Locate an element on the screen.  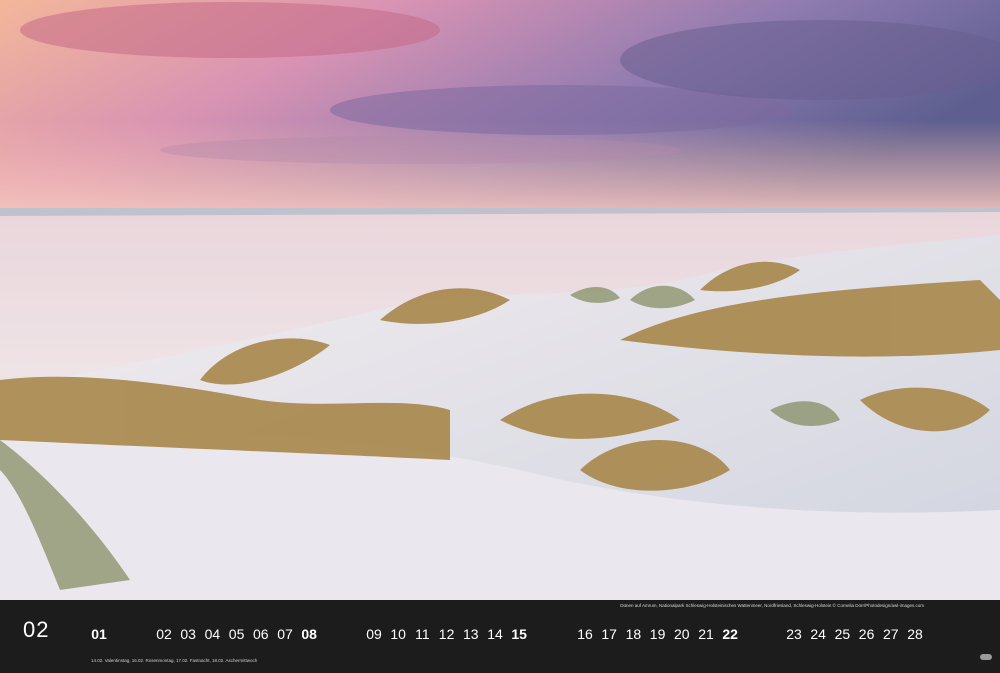
day-07: 07 is located at coordinates (285, 634).